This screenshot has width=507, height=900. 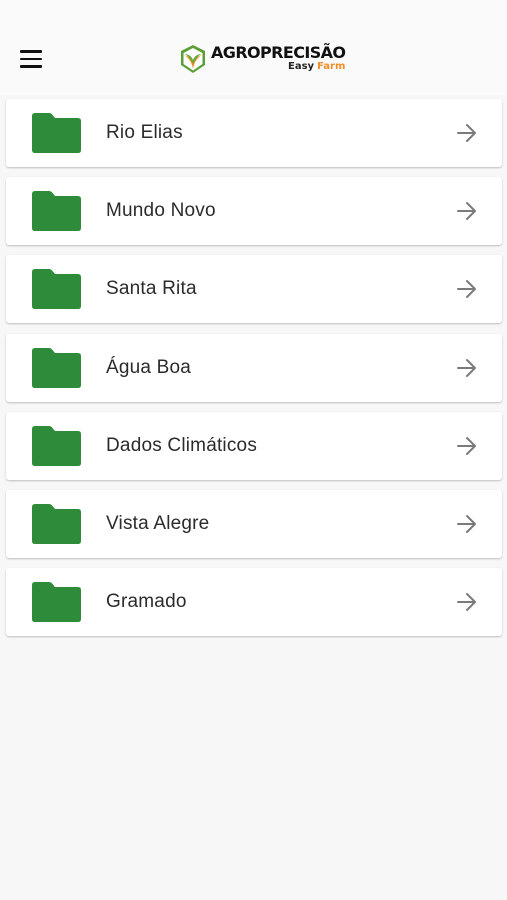 What do you see at coordinates (149, 367) in the screenshot?
I see `folder-label: Água Boa` at bounding box center [149, 367].